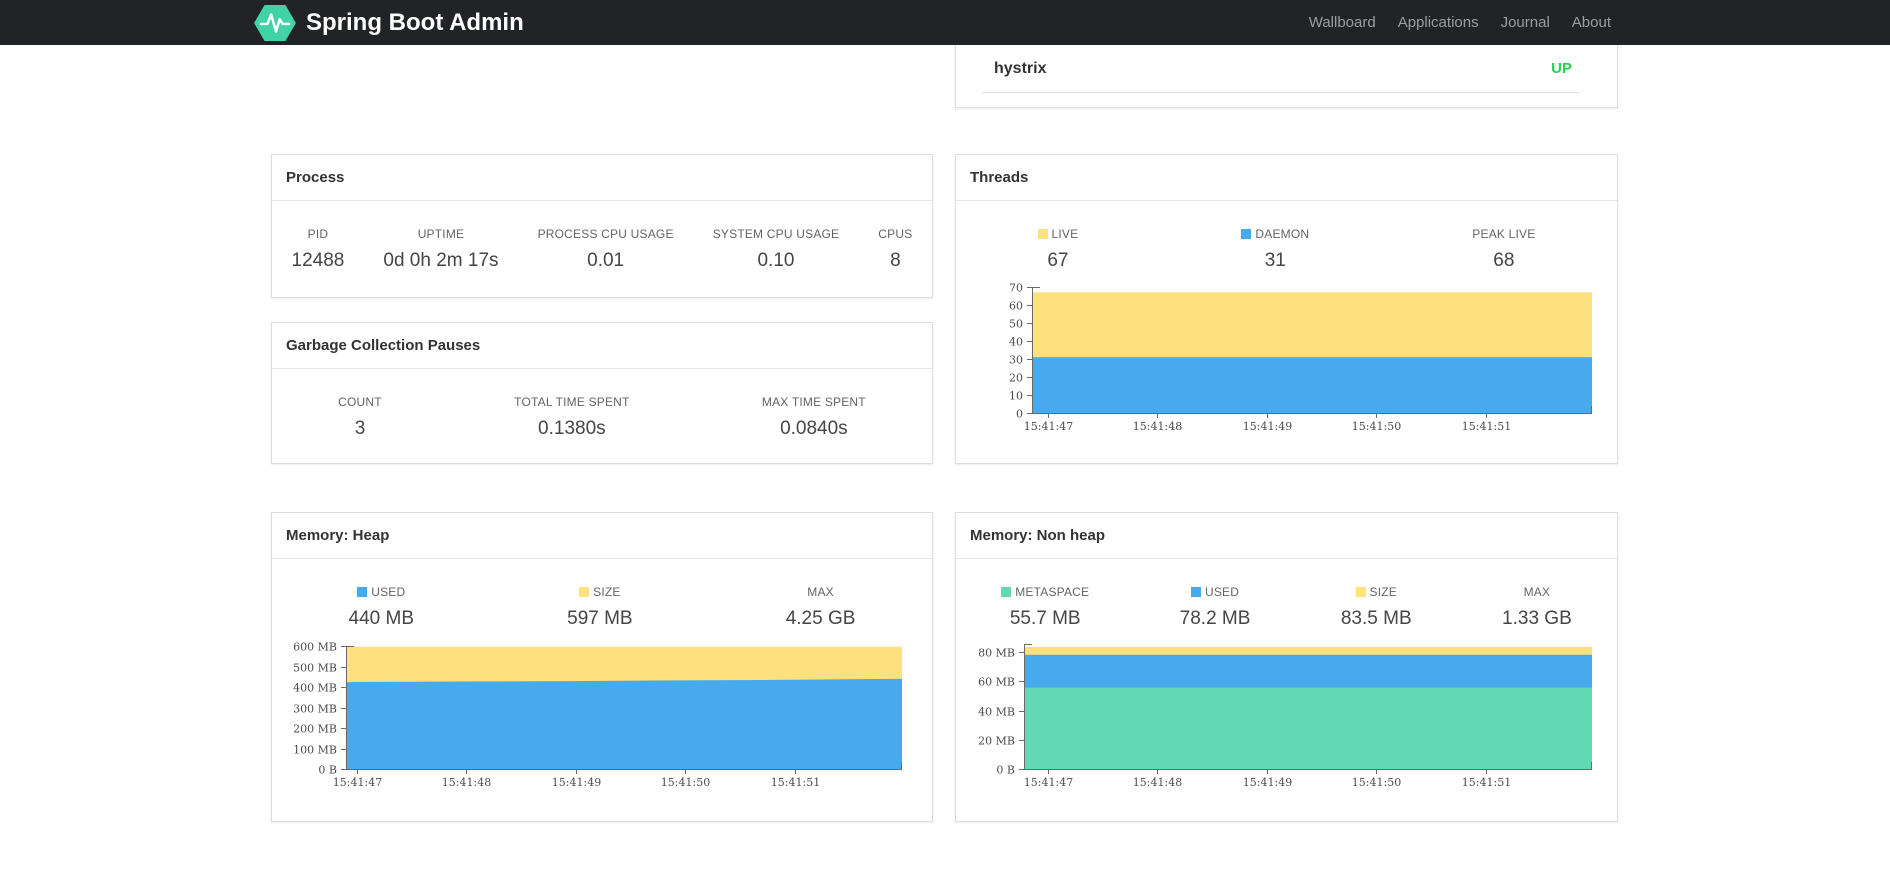  What do you see at coordinates (1438, 22) in the screenshot?
I see `nav-link-applications: Applications` at bounding box center [1438, 22].